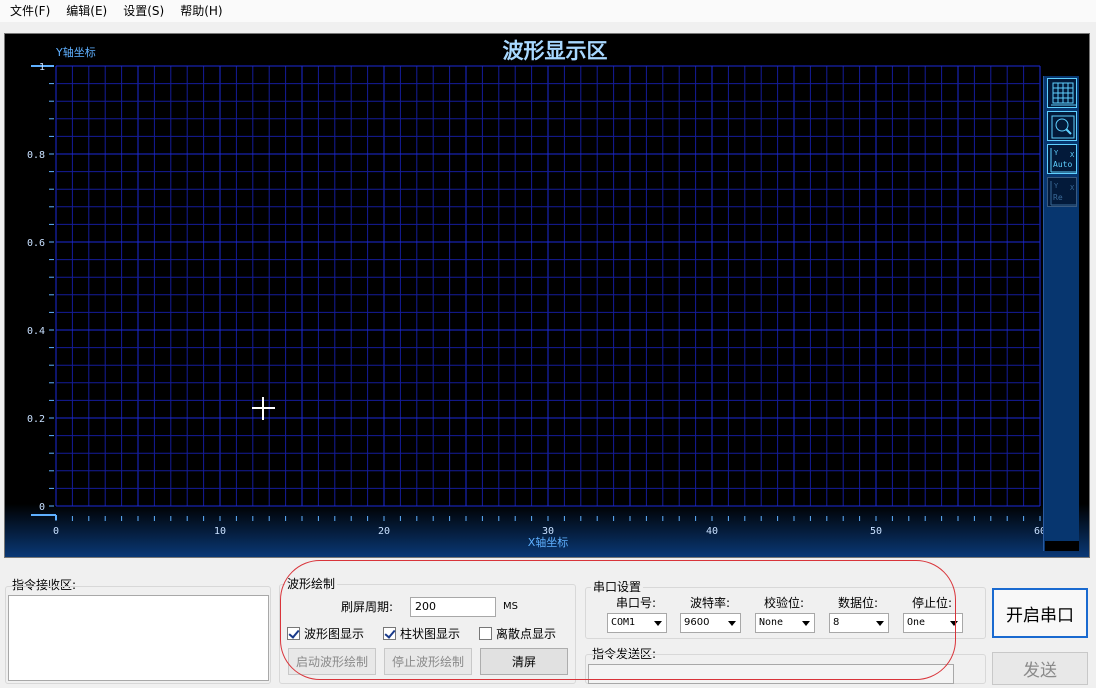  Describe the element at coordinates (771, 622) in the screenshot. I see `parity-select-value: None` at that location.